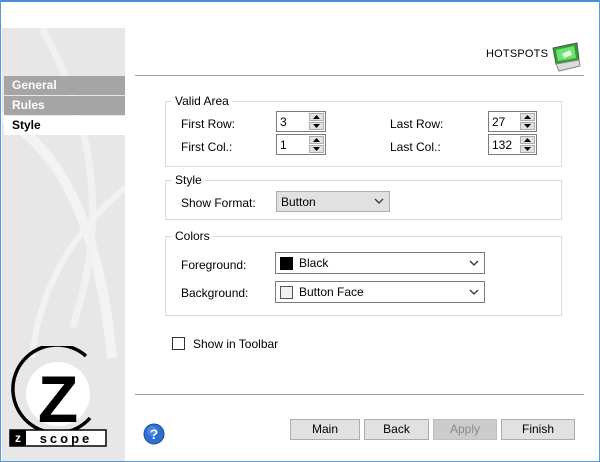 The image size is (600, 462). Describe the element at coordinates (283, 122) in the screenshot. I see `first-row-value: 3` at that location.